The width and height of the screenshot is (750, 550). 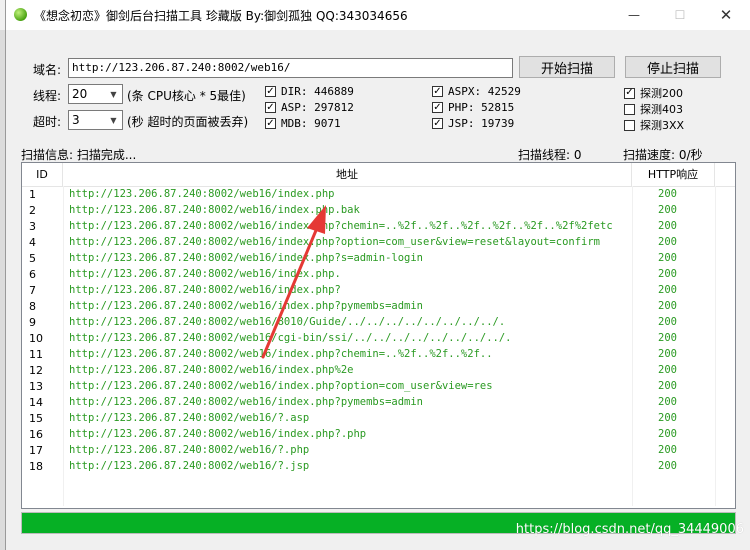 What do you see at coordinates (654, 125) in the screenshot?
I see `probe-3xx-checkbox: 探测3XX` at bounding box center [654, 125].